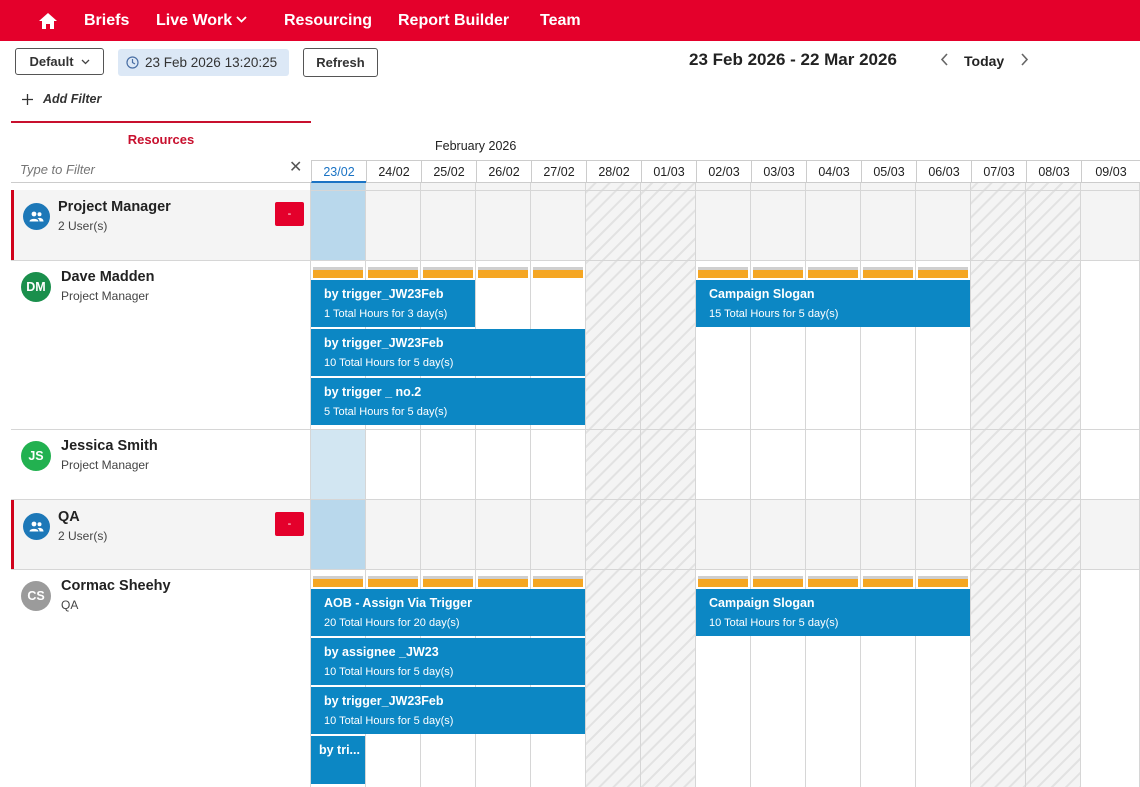  Describe the element at coordinates (338, 171) in the screenshot. I see `day-header: 23/02` at that location.